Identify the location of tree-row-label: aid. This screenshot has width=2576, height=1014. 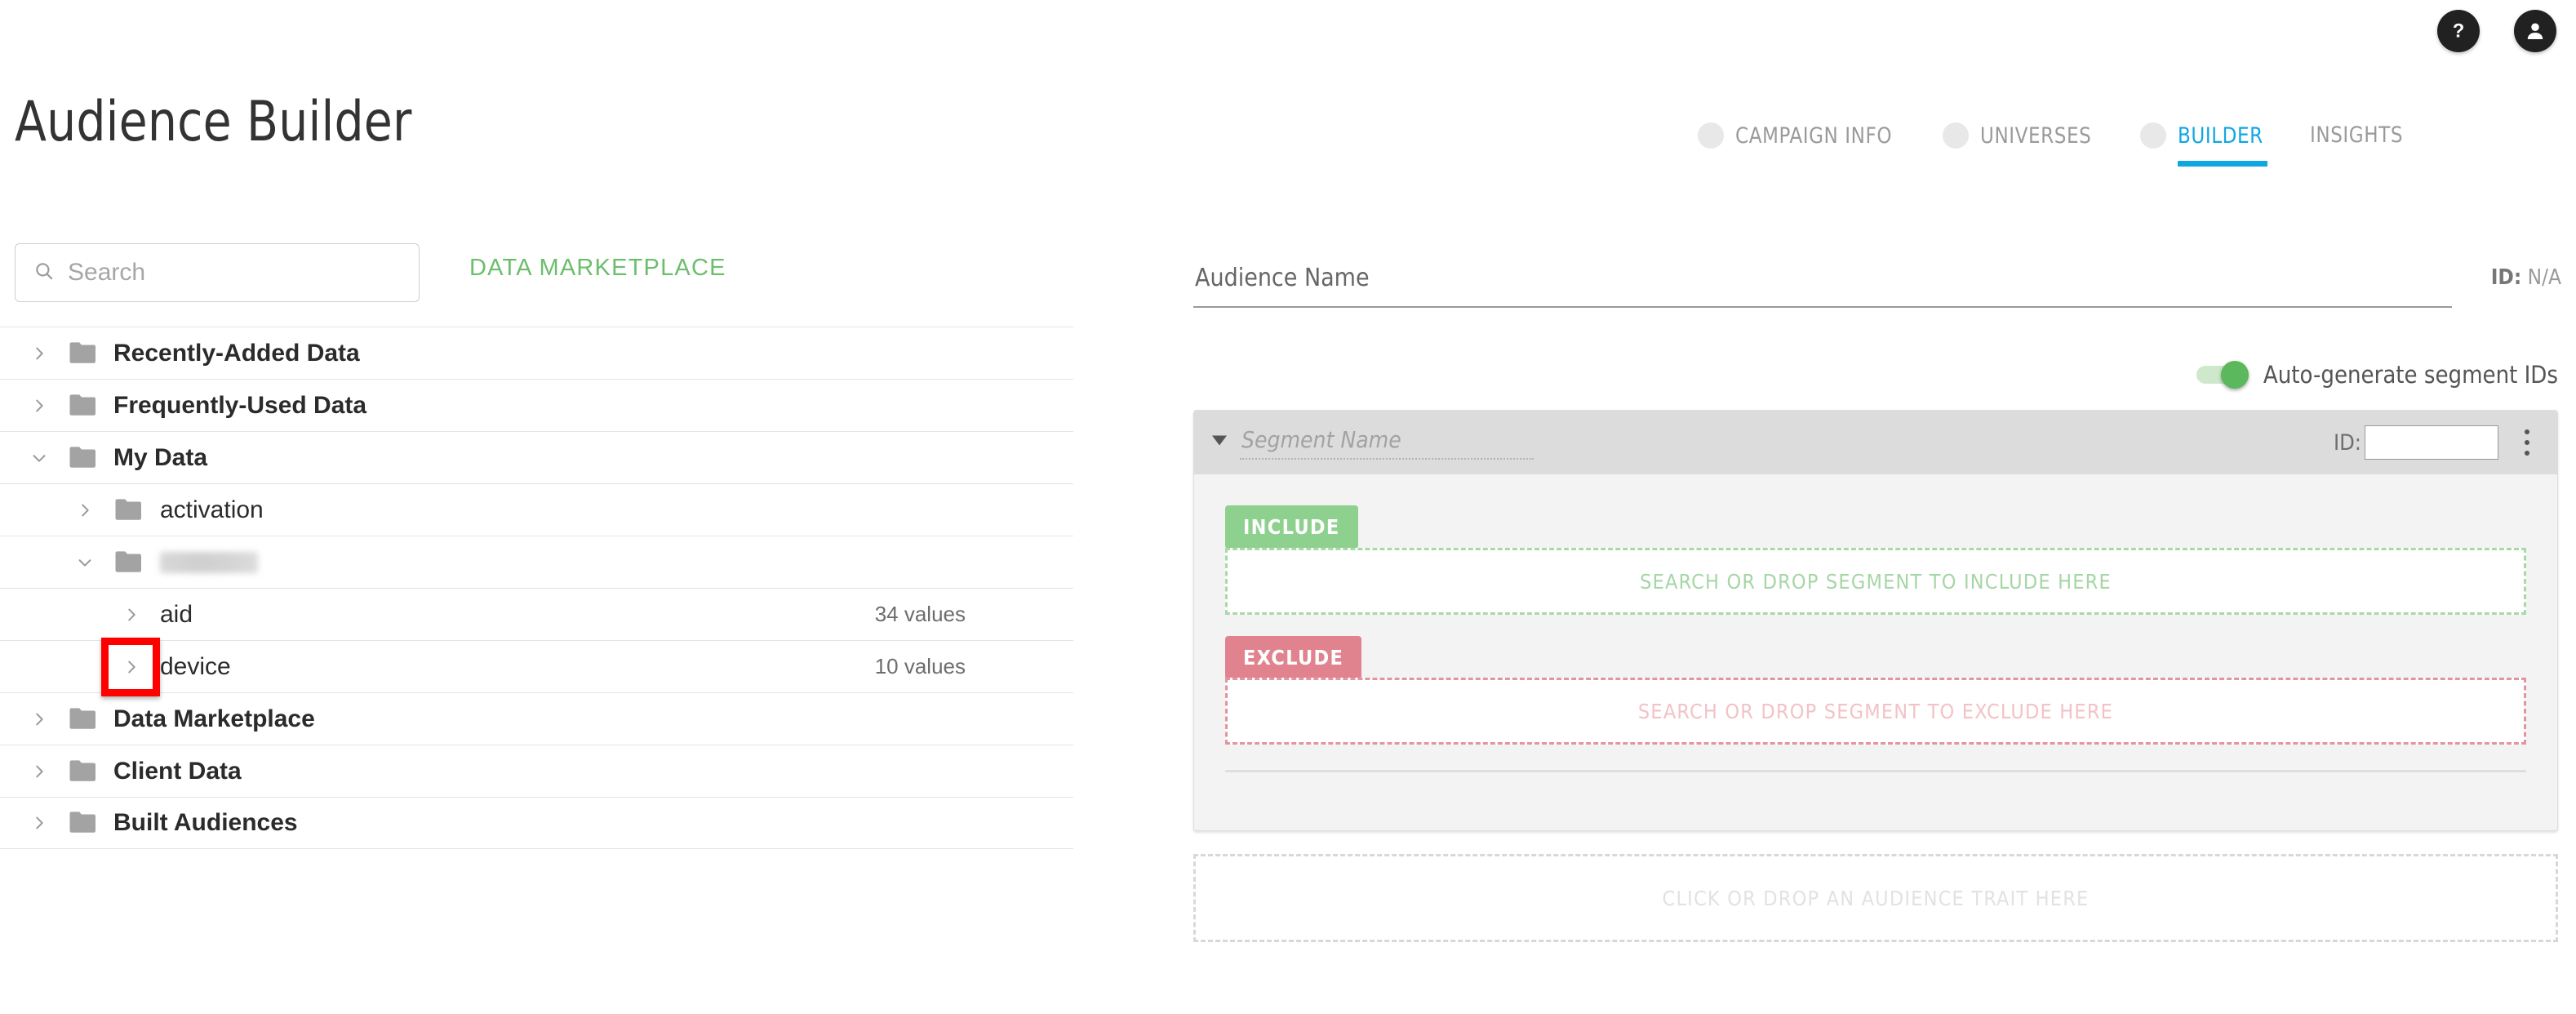
(176, 614).